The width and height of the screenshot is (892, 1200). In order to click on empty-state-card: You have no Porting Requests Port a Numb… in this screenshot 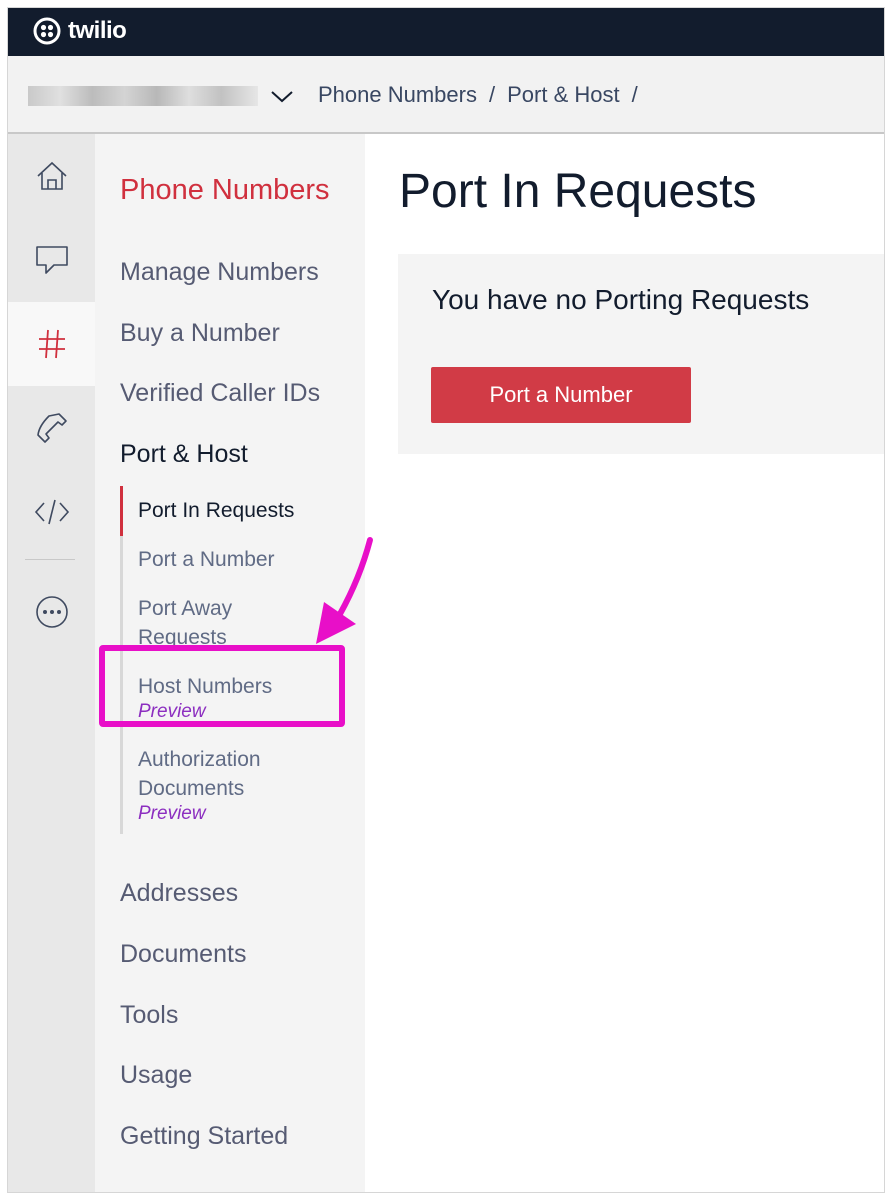, I will do `click(641, 354)`.